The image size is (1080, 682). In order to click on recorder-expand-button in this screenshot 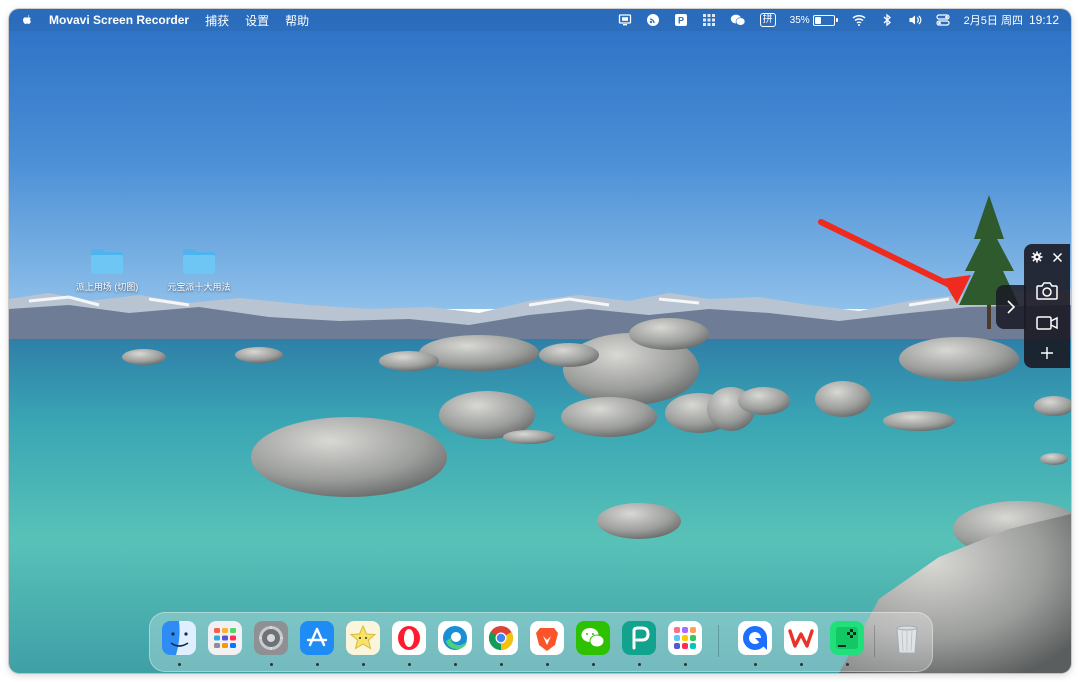, I will do `click(1011, 307)`.